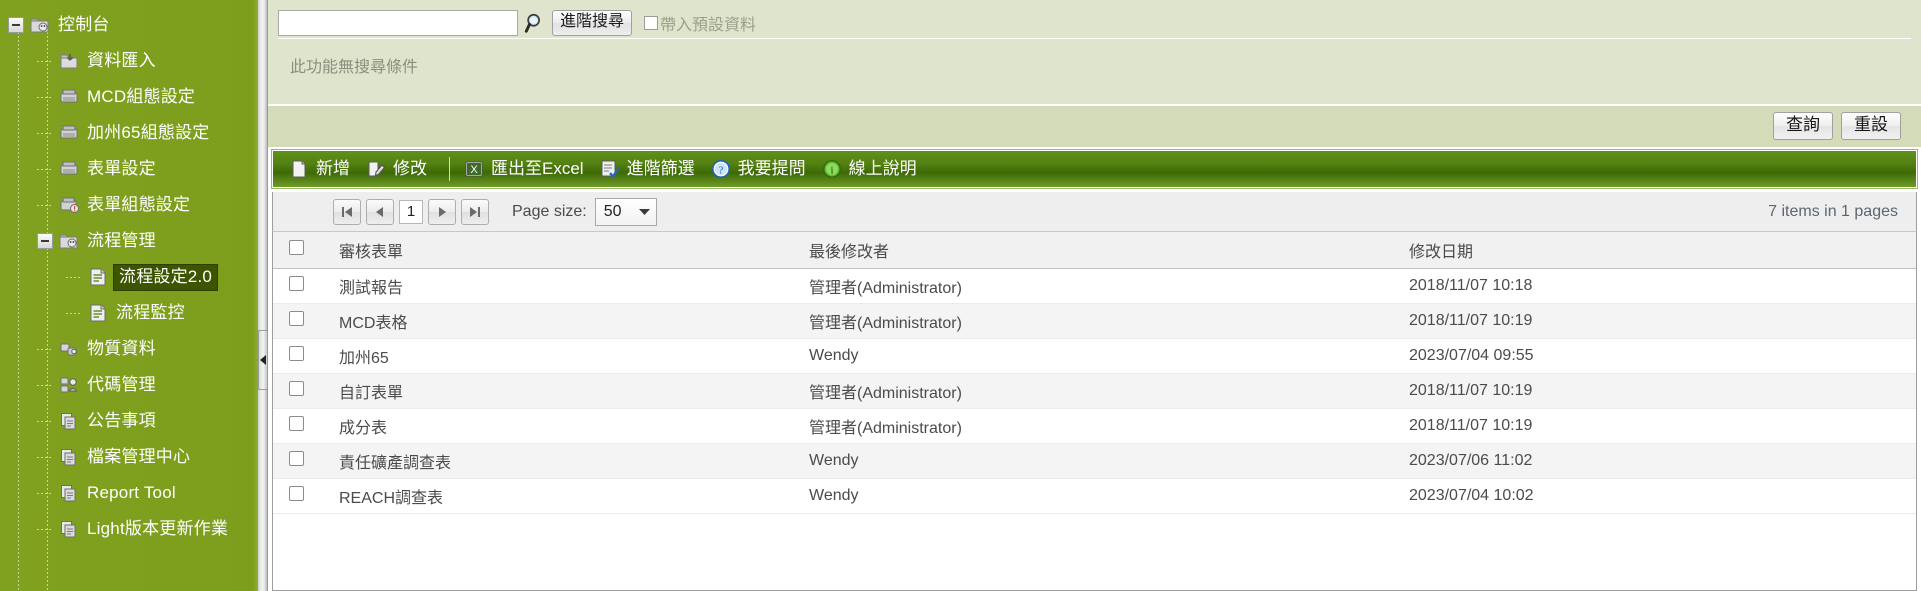 Image resolution: width=1921 pixels, height=591 pixels. Describe the element at coordinates (129, 25) in the screenshot. I see `sidebar-item-0: 控制台` at that location.